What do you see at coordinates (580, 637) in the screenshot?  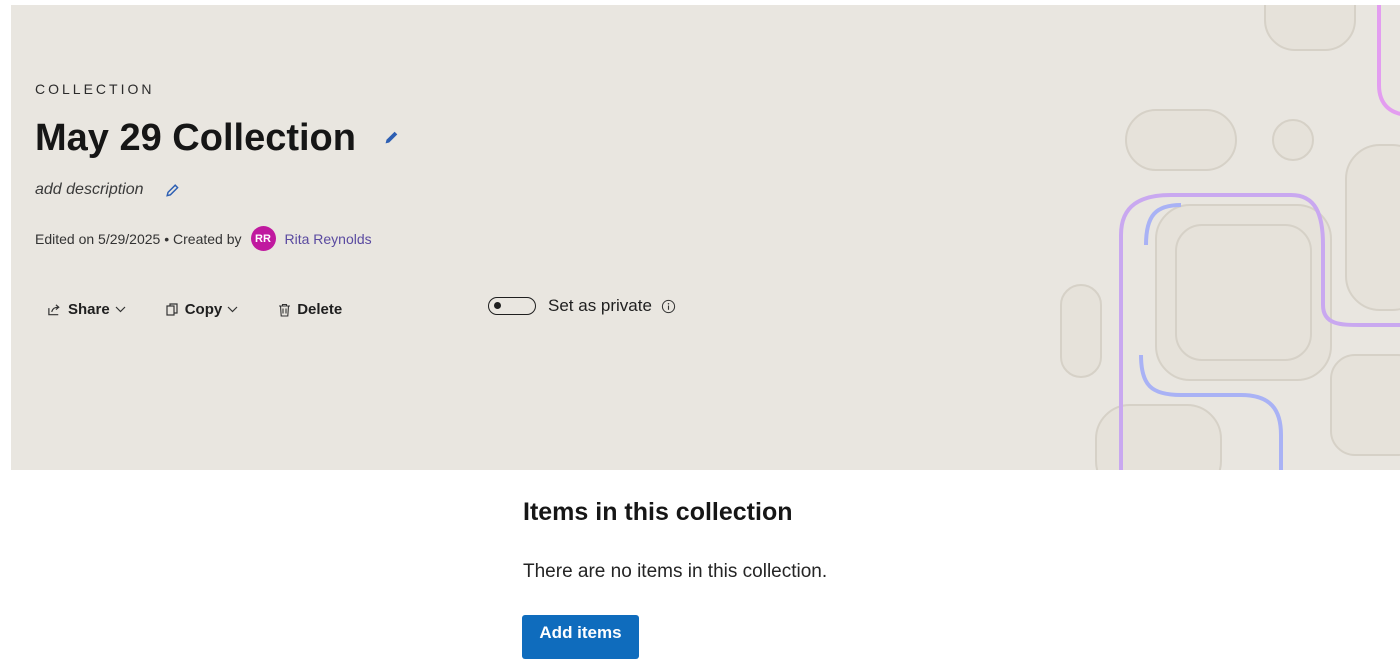 I see `add-items-button: Add items` at bounding box center [580, 637].